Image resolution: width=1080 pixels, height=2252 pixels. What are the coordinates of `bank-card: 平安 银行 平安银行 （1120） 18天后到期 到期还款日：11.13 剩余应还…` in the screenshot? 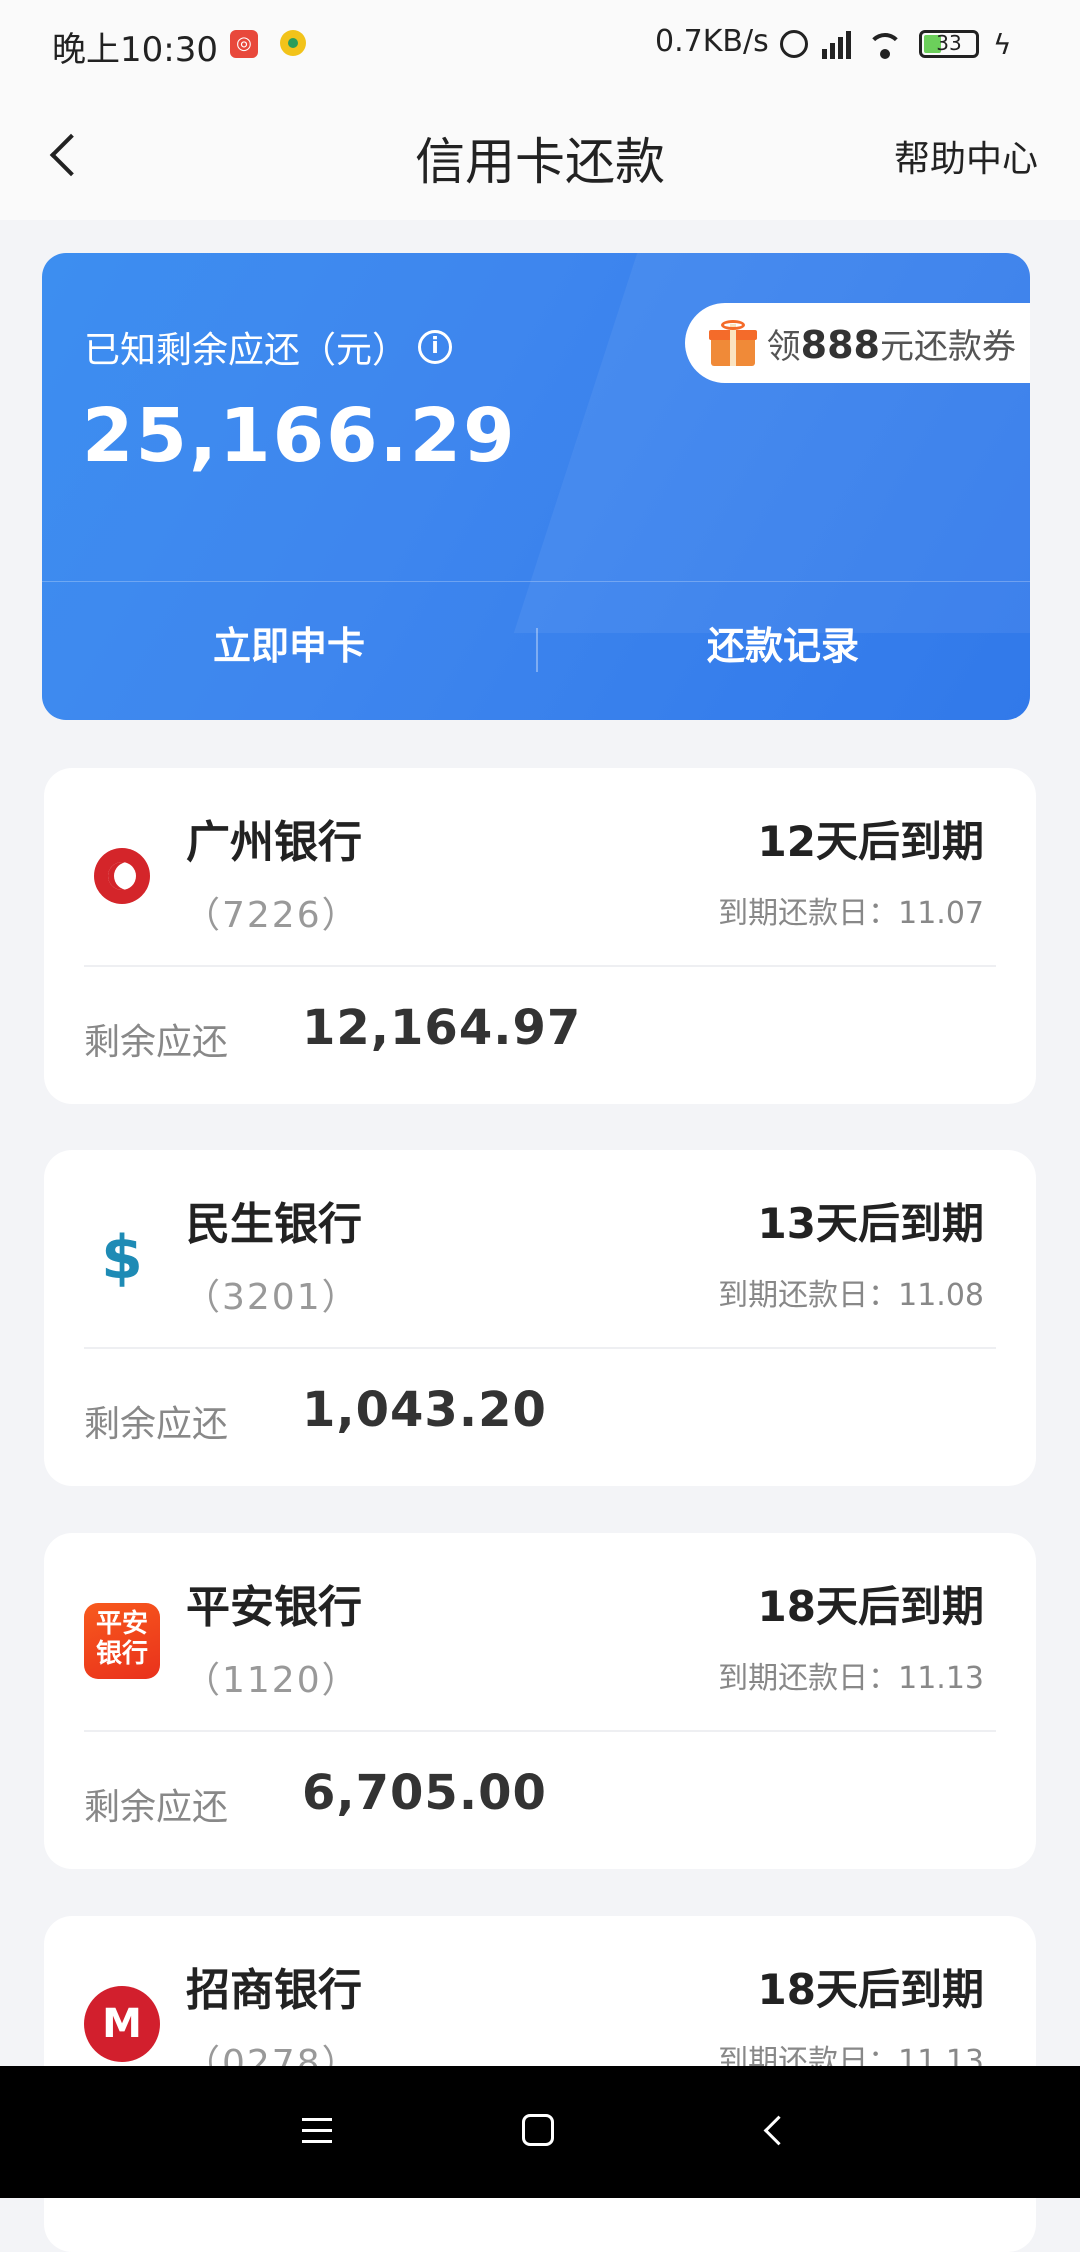 It's located at (540, 1701).